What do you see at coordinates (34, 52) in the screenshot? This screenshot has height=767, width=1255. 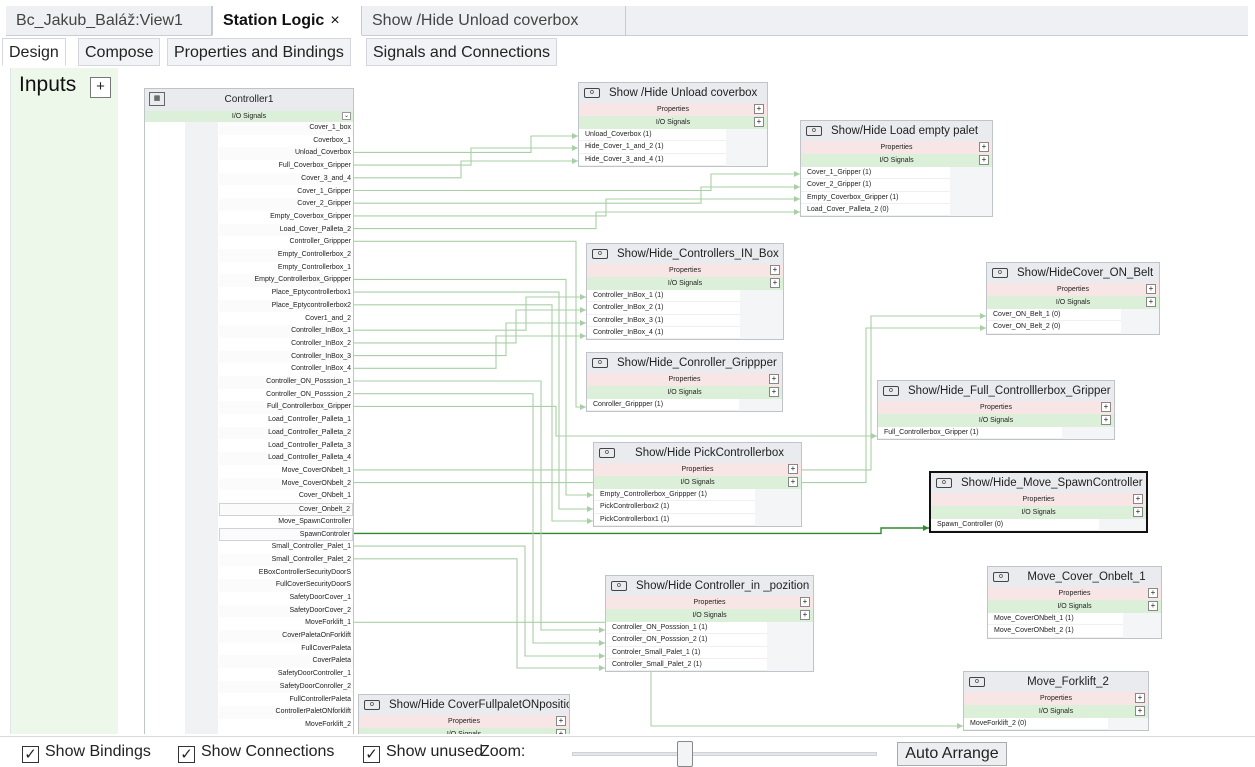 I see `tab-design: Design` at bounding box center [34, 52].